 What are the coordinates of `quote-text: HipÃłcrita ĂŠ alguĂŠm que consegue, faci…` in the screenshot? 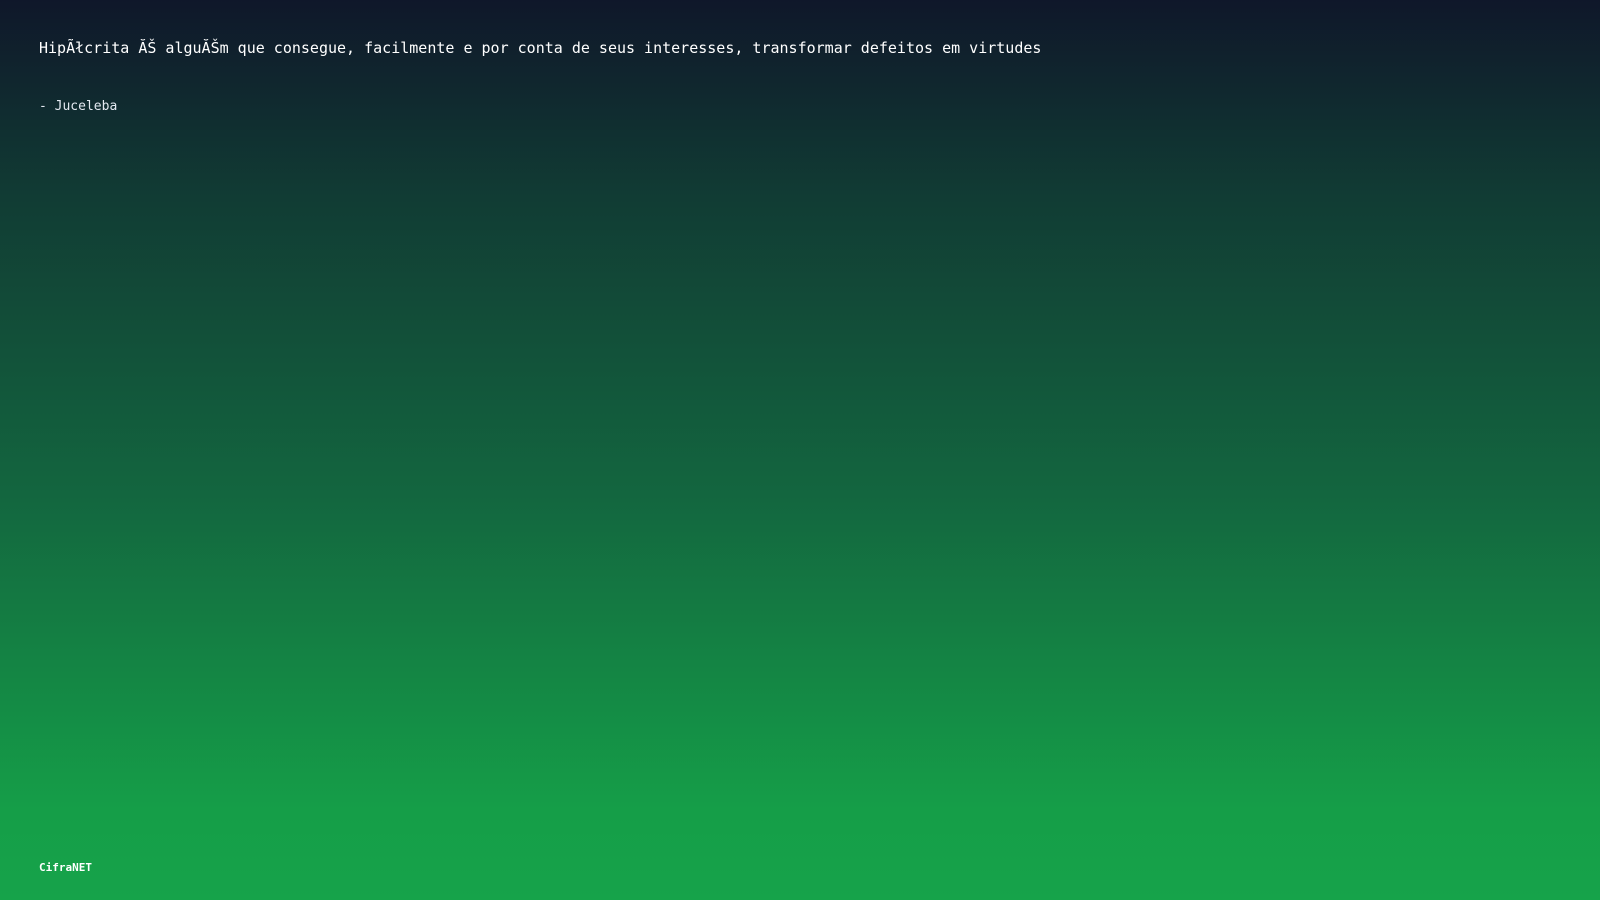 It's located at (540, 48).